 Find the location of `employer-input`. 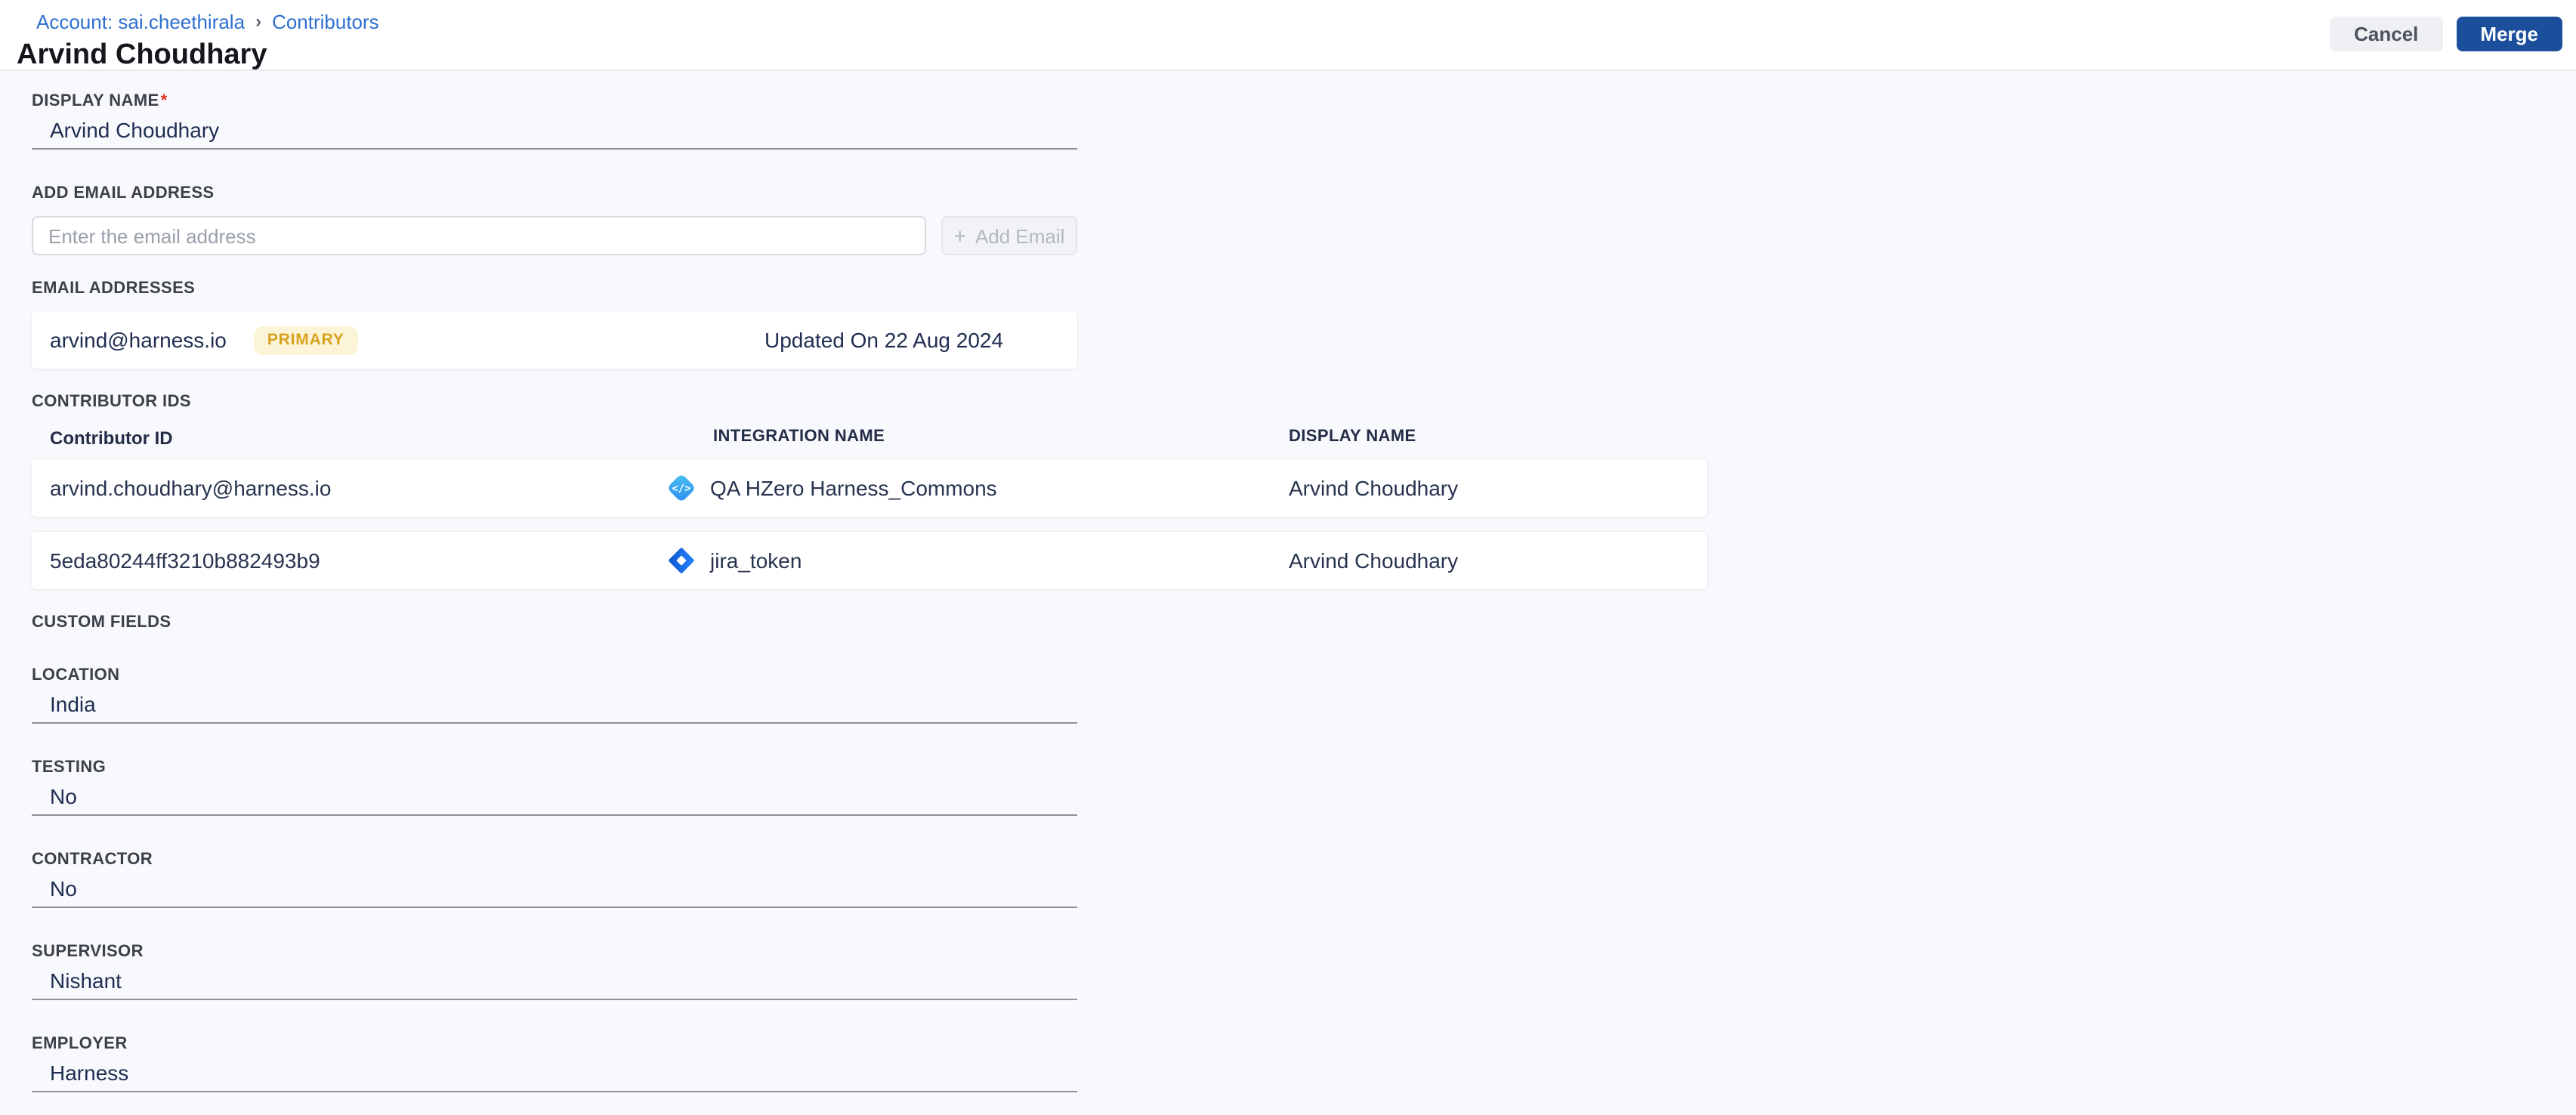

employer-input is located at coordinates (554, 1077).